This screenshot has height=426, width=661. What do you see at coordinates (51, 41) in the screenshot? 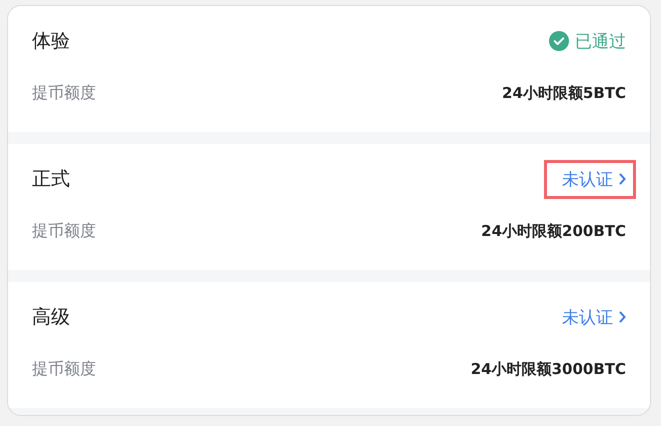
I see `level-title: 体验` at bounding box center [51, 41].